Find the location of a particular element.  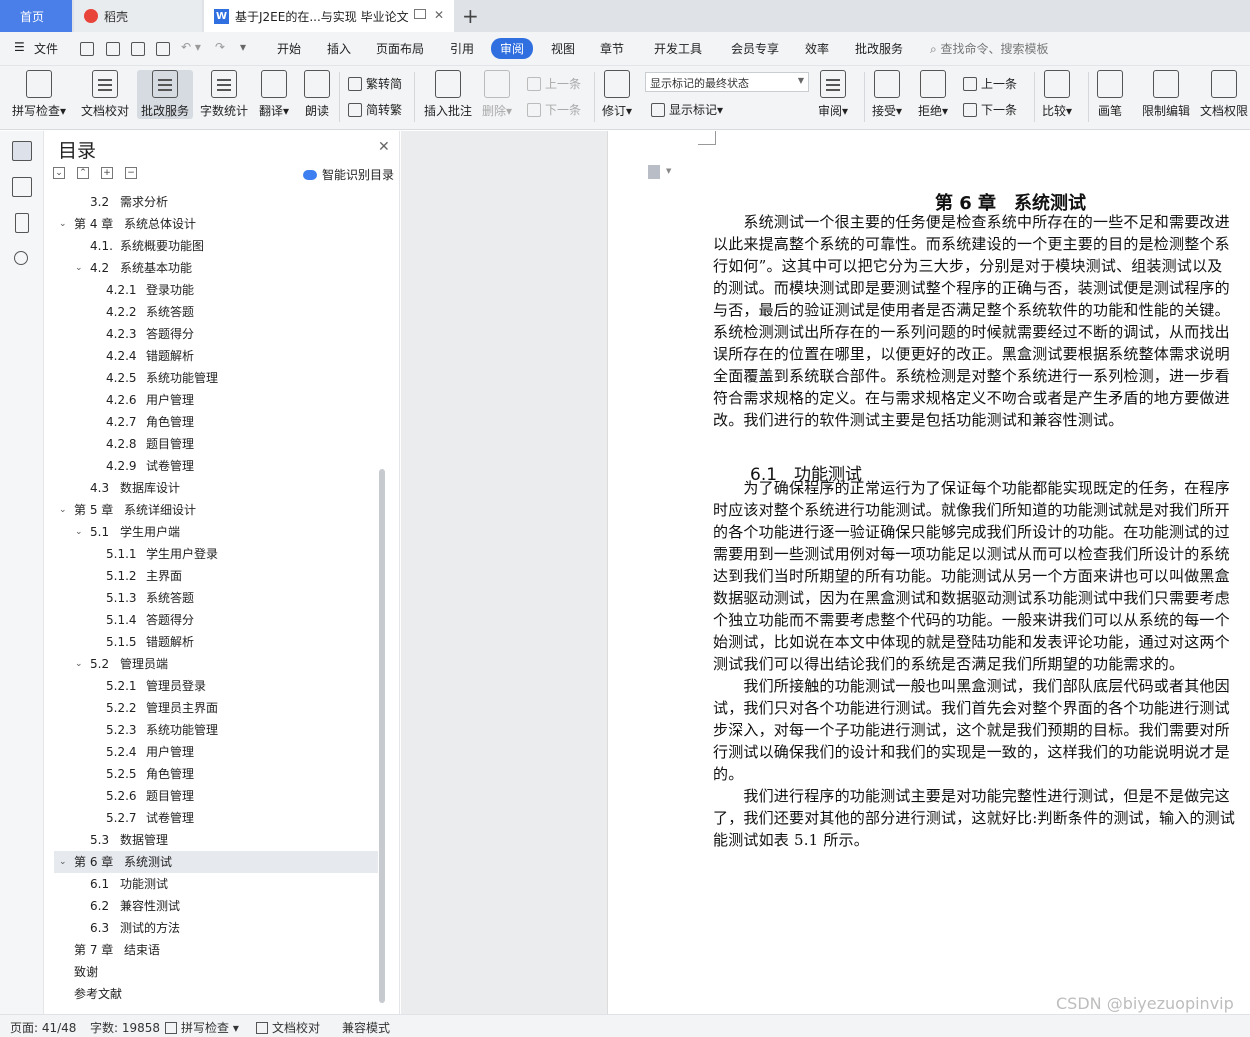

toc-item: 5.2.1 管理员登录 is located at coordinates (216, 686).